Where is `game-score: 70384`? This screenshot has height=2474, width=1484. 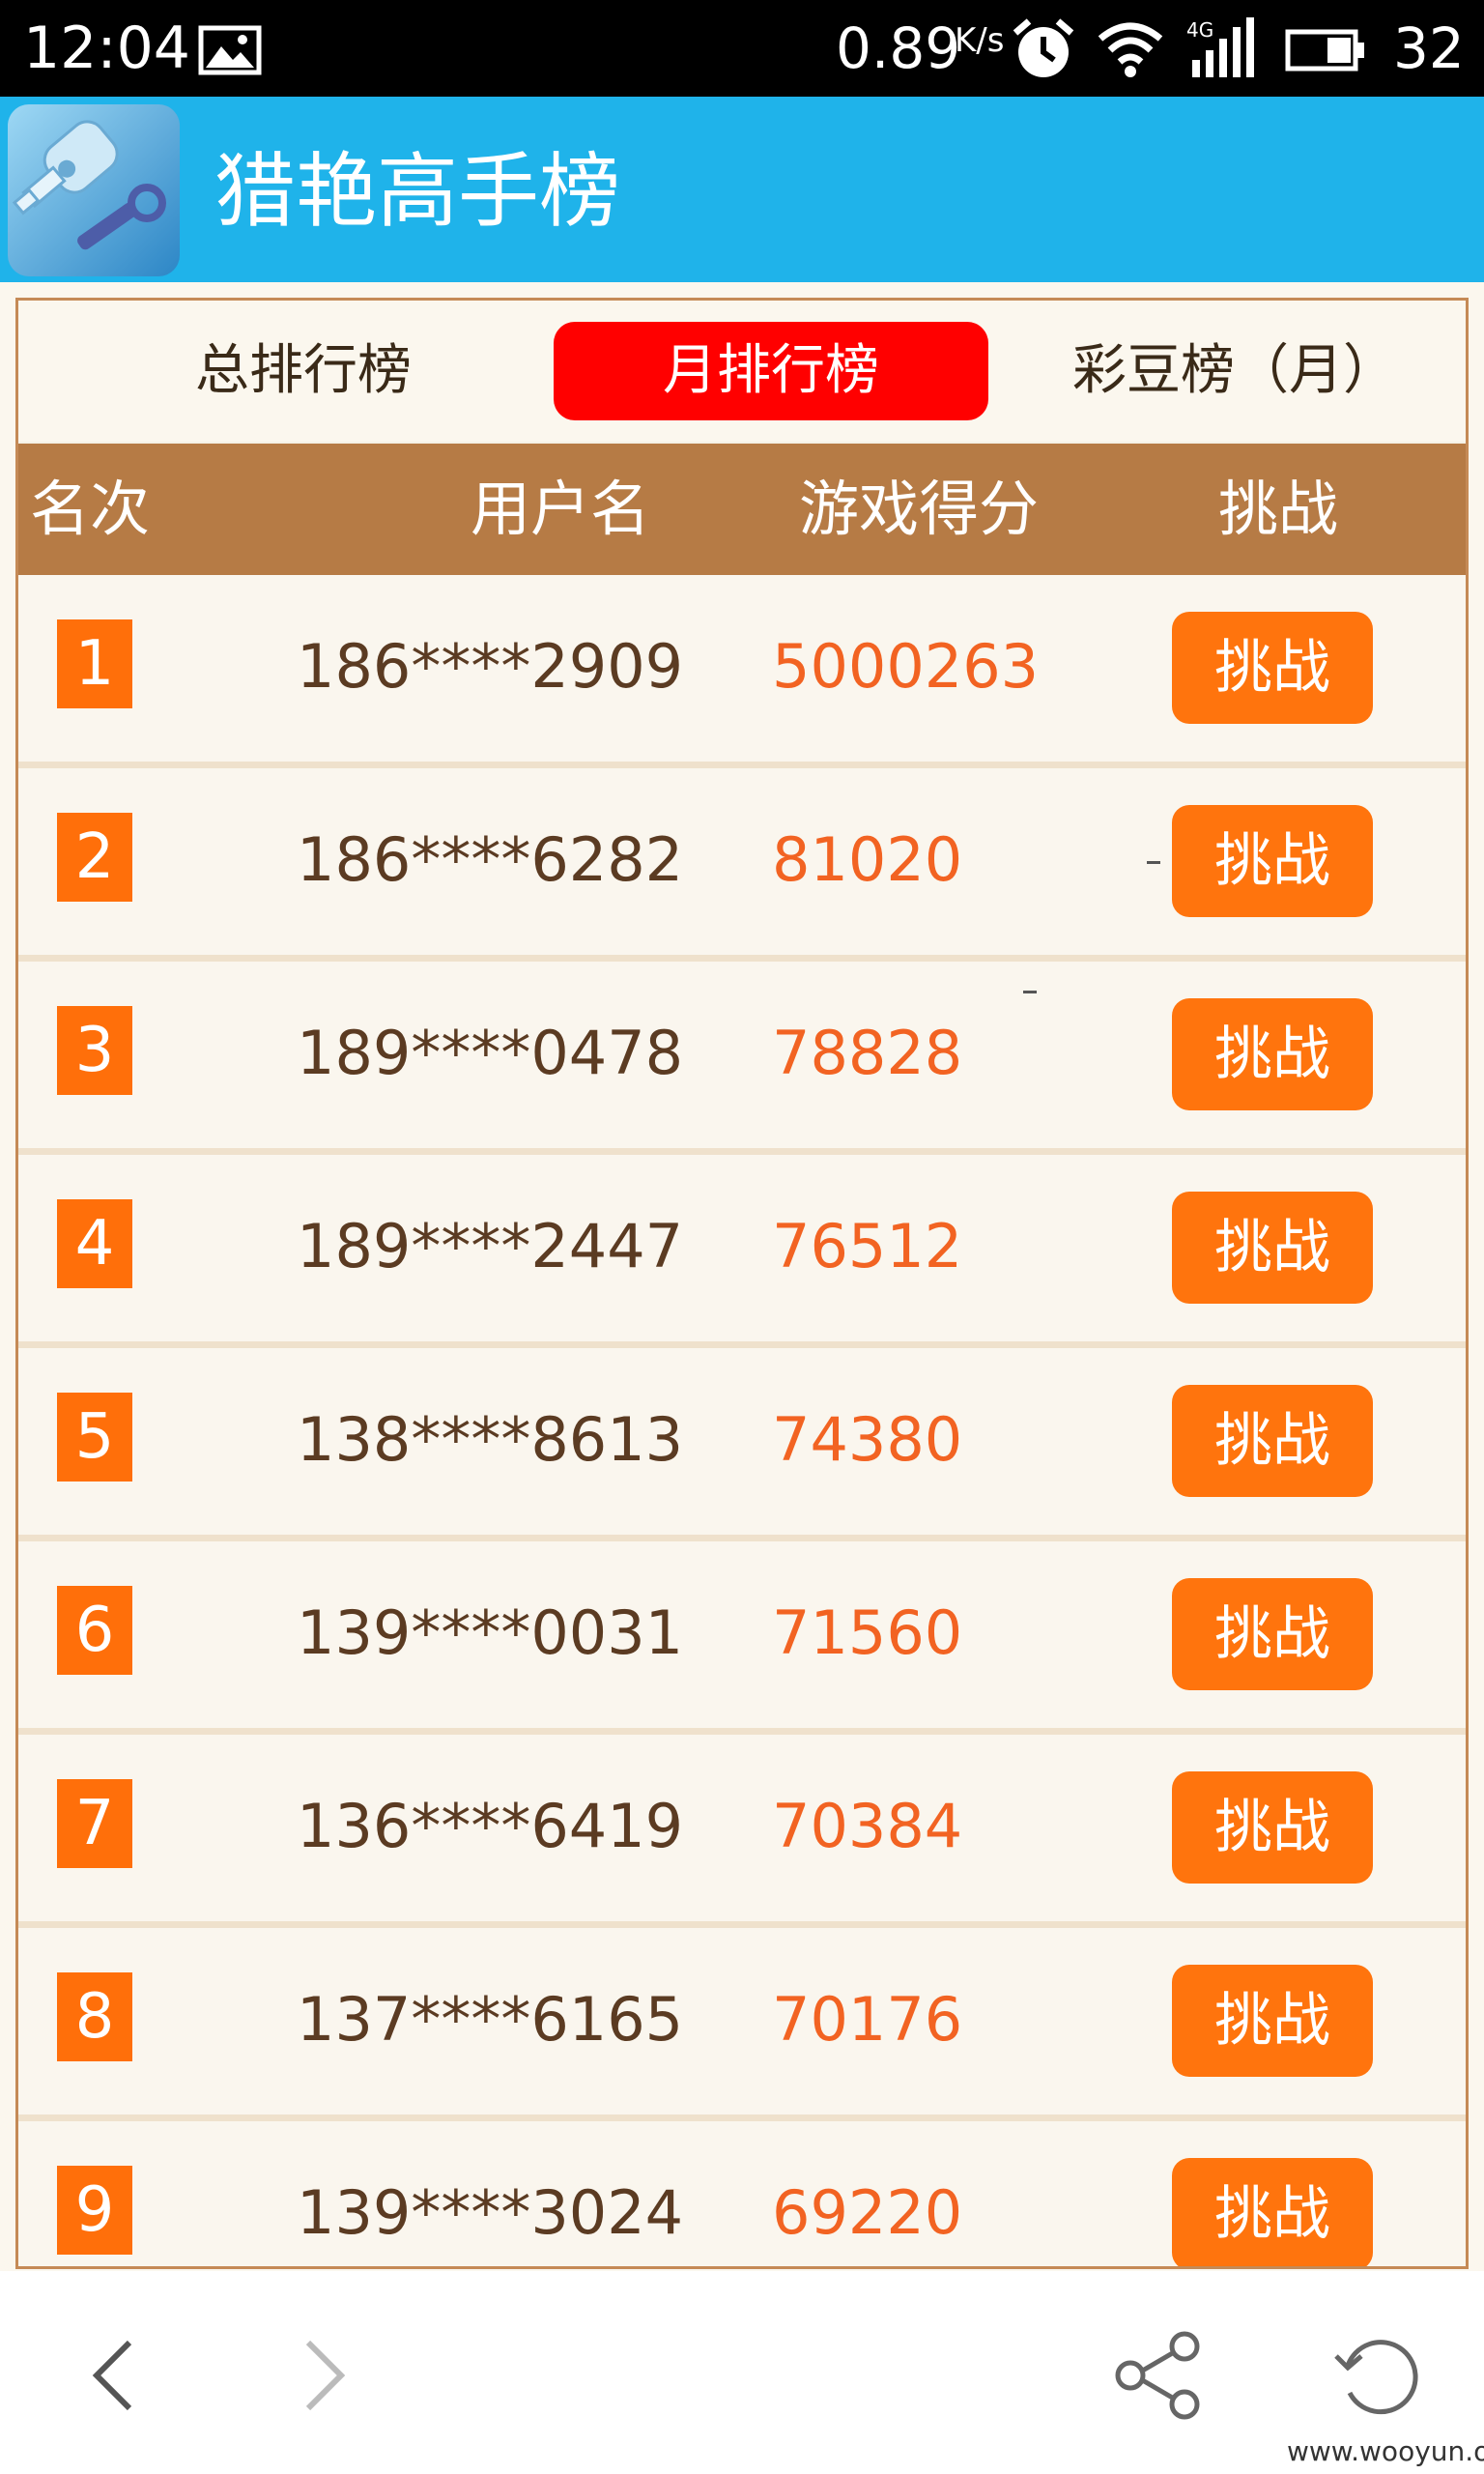 game-score: 70384 is located at coordinates (867, 1826).